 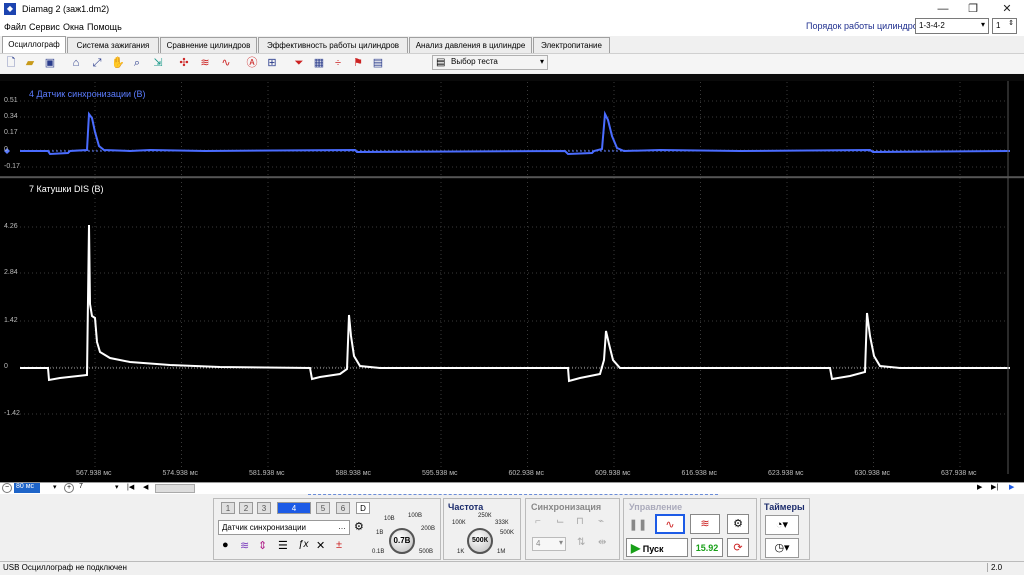 What do you see at coordinates (34, 45) in the screenshot?
I see `tab-oscilloscope: Осциллограф` at bounding box center [34, 45].